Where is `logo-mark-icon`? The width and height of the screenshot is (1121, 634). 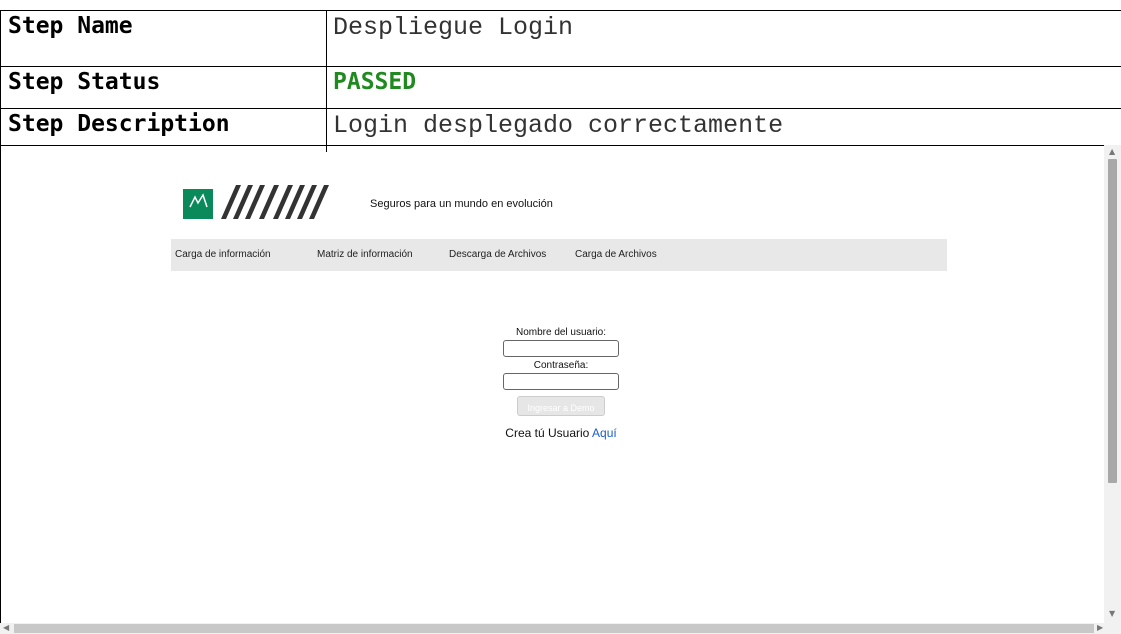
logo-mark-icon is located at coordinates (256, 202).